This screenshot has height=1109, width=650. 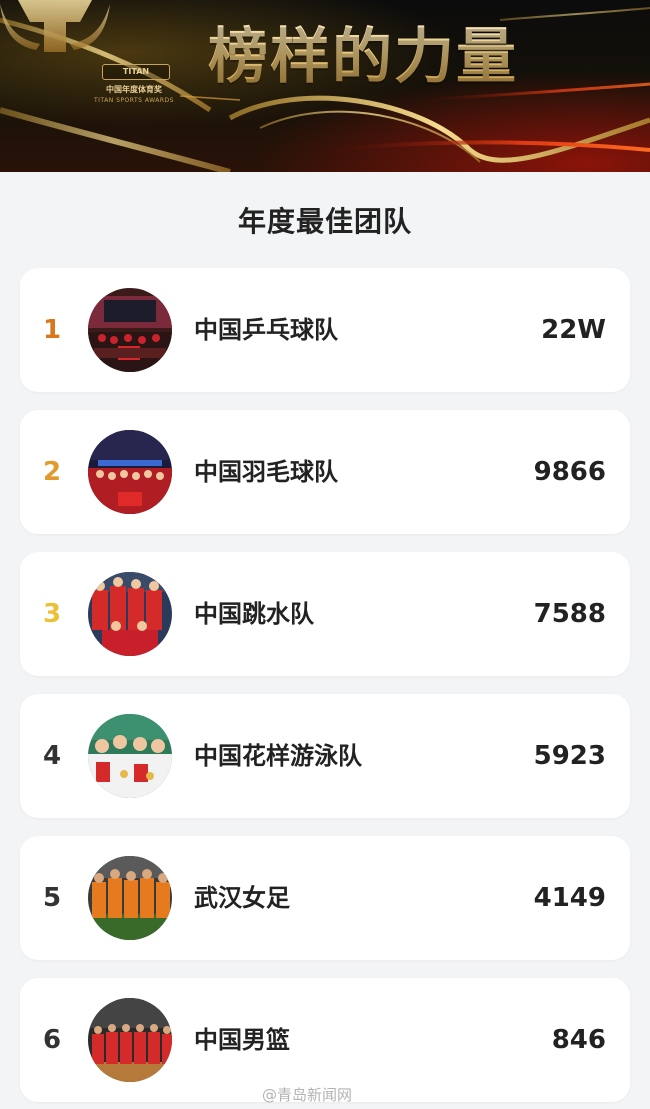 What do you see at coordinates (324, 221) in the screenshot?
I see `section-title: 年度最佳团队` at bounding box center [324, 221].